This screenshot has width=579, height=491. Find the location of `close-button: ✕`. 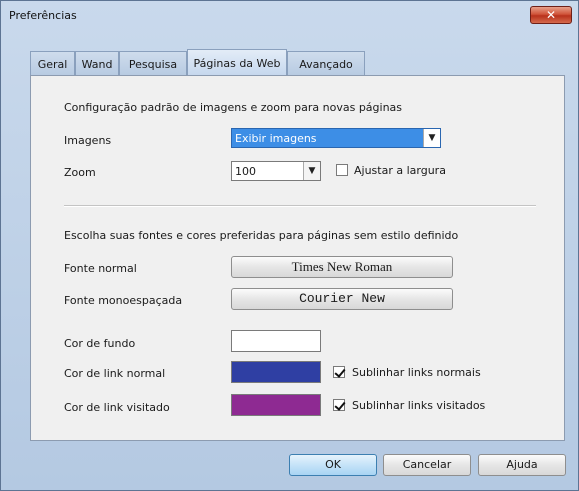

close-button: ✕ is located at coordinates (551, 15).